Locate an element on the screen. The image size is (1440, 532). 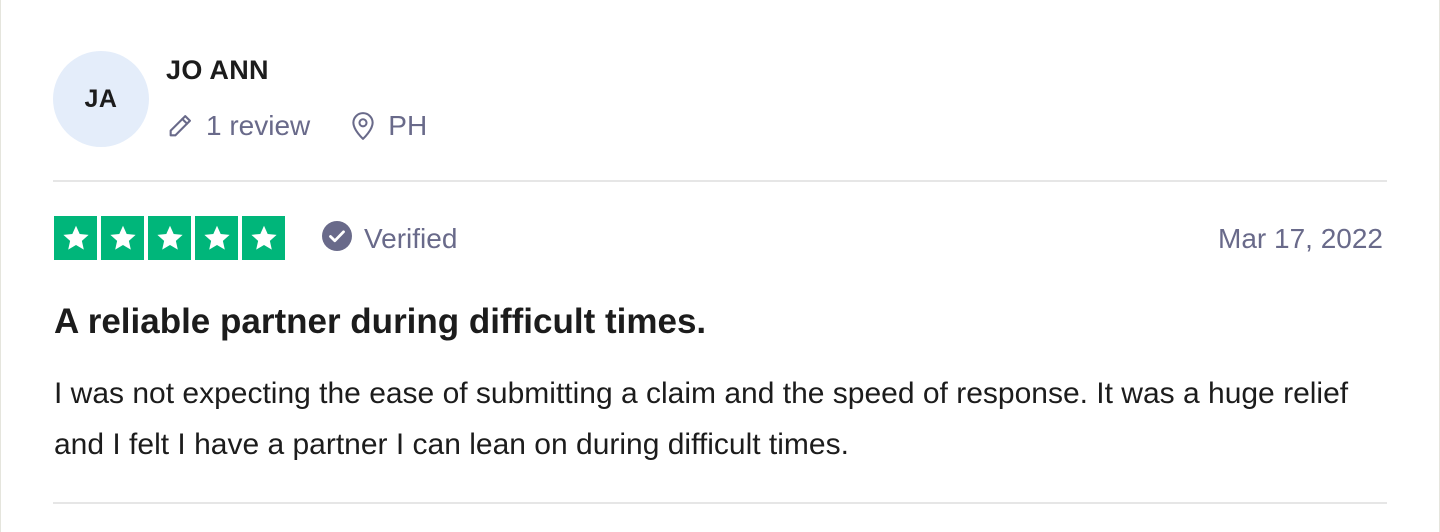
pencil-icon is located at coordinates (180, 126).